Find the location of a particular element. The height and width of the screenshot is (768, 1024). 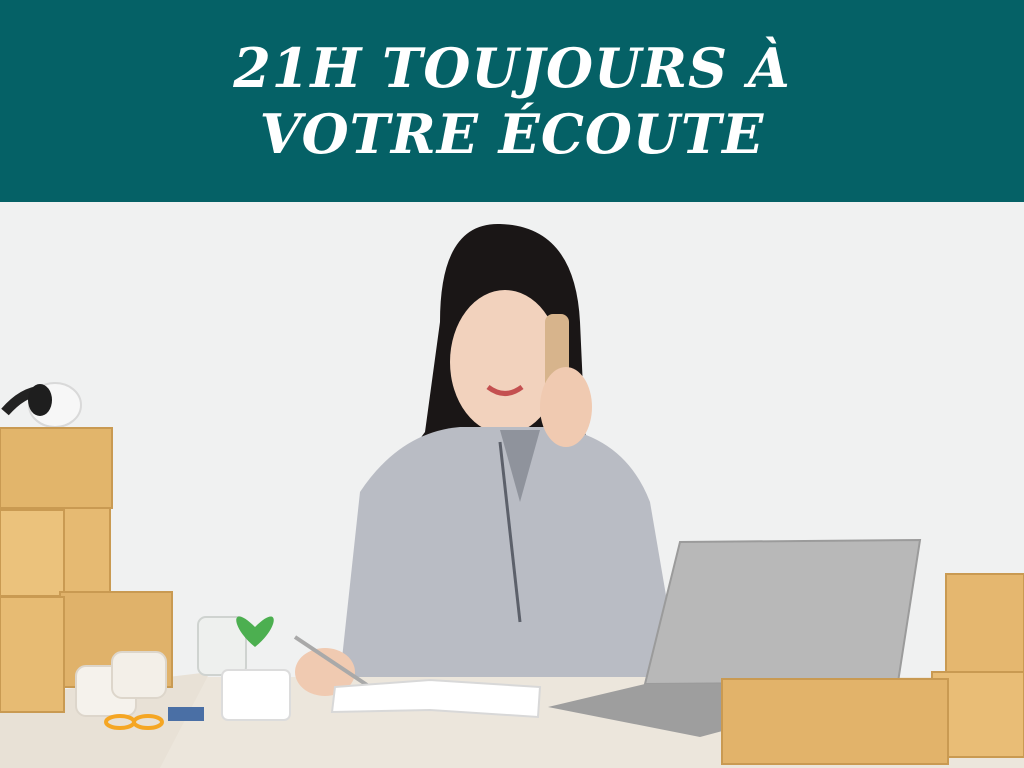

headline: 21H TOUJOURS À VOTRE ÉCOUTE is located at coordinates (512, 101).